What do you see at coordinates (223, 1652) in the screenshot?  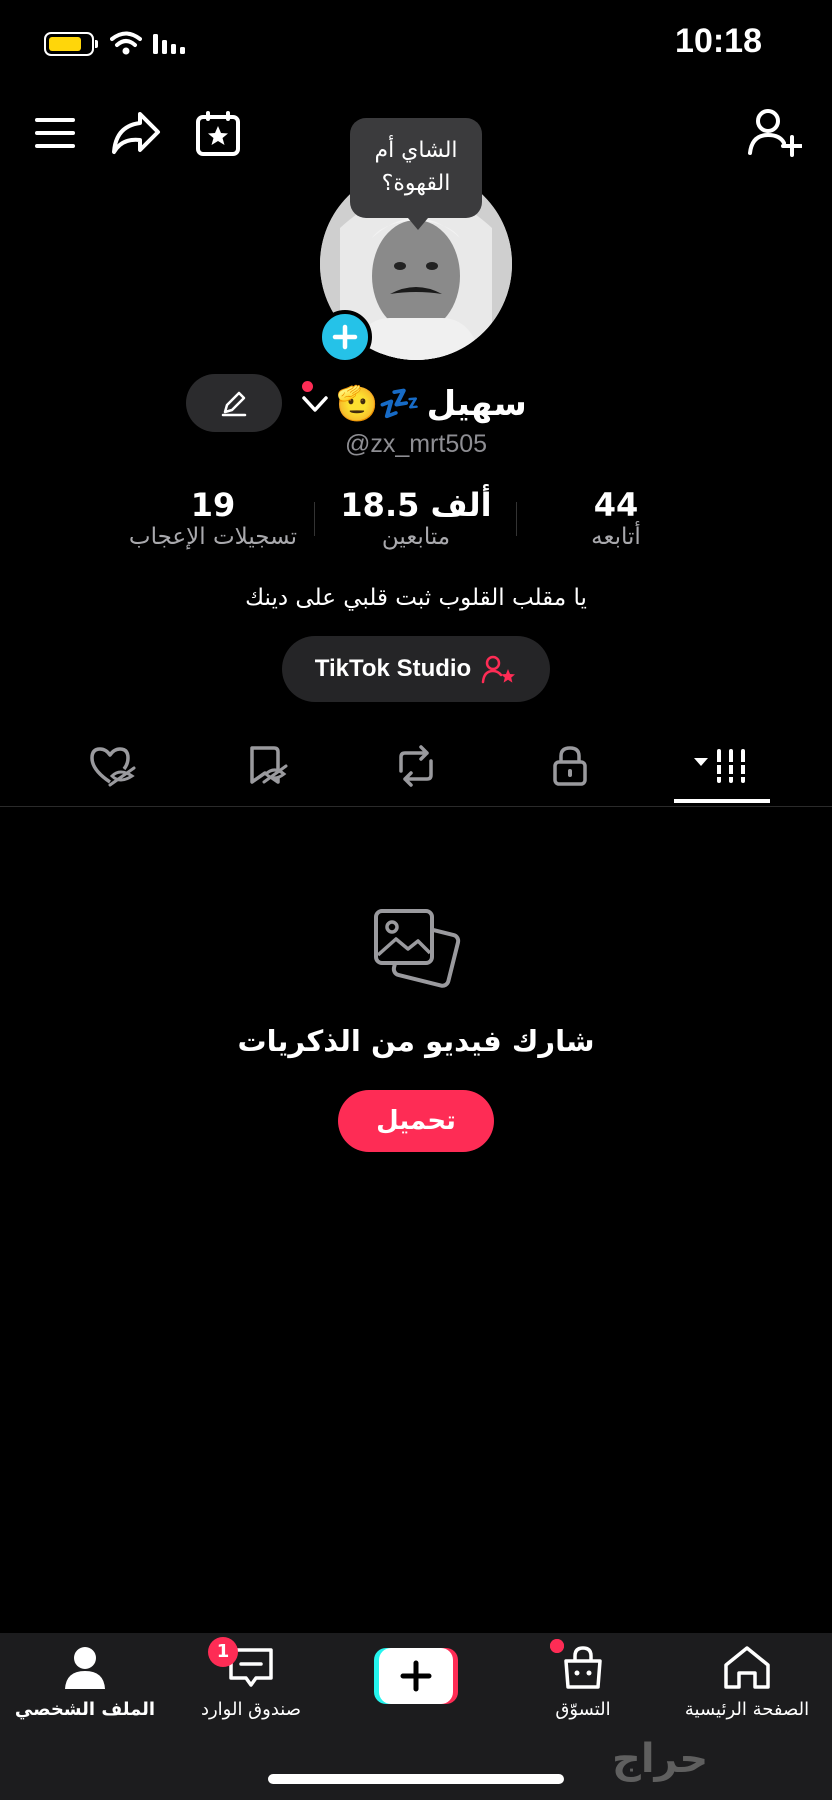 I see `inbox-badge: 1` at bounding box center [223, 1652].